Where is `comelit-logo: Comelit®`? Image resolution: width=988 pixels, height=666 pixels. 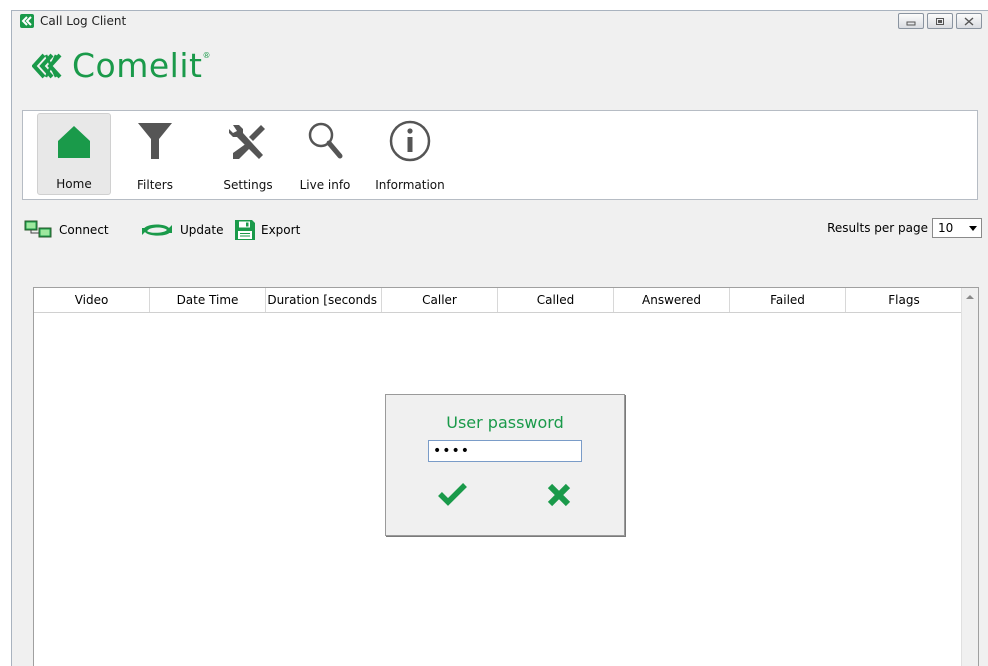 comelit-logo: Comelit® is located at coordinates (121, 66).